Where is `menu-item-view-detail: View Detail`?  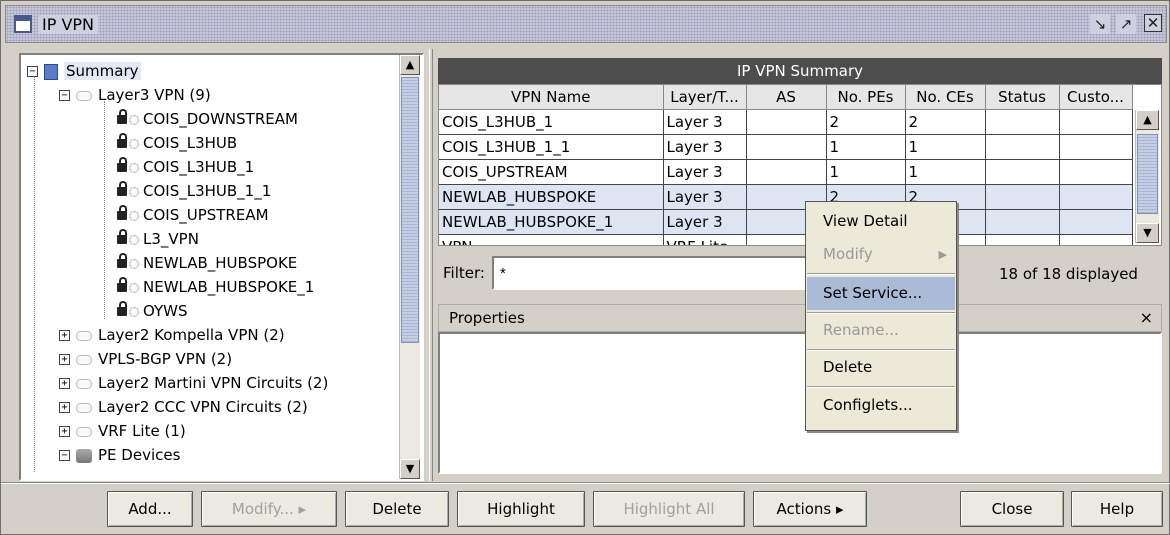 menu-item-view-detail: View Detail is located at coordinates (881, 221).